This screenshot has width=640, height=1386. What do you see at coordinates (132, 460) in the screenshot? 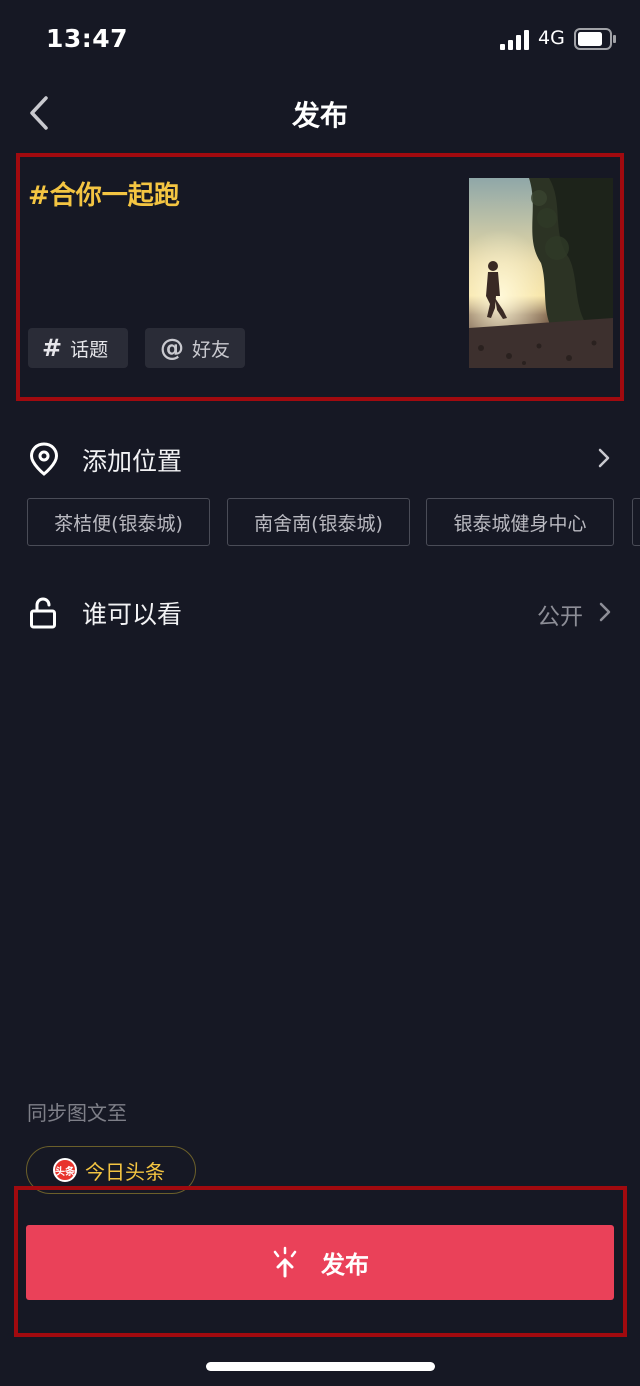
I see `add-location-label: 添加位置` at bounding box center [132, 460].